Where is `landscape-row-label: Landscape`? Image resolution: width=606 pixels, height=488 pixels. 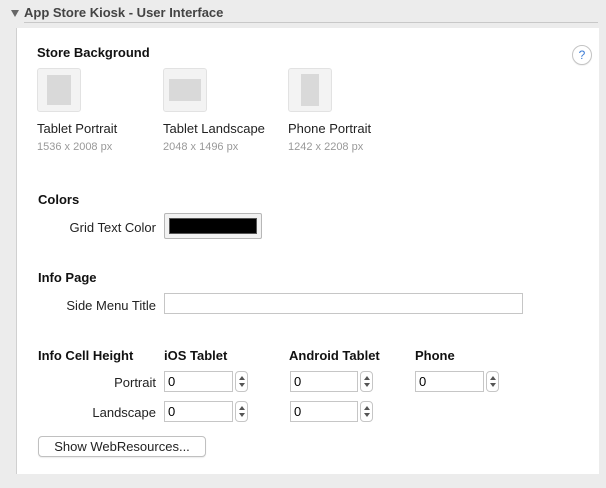
landscape-row-label: Landscape is located at coordinates (124, 412).